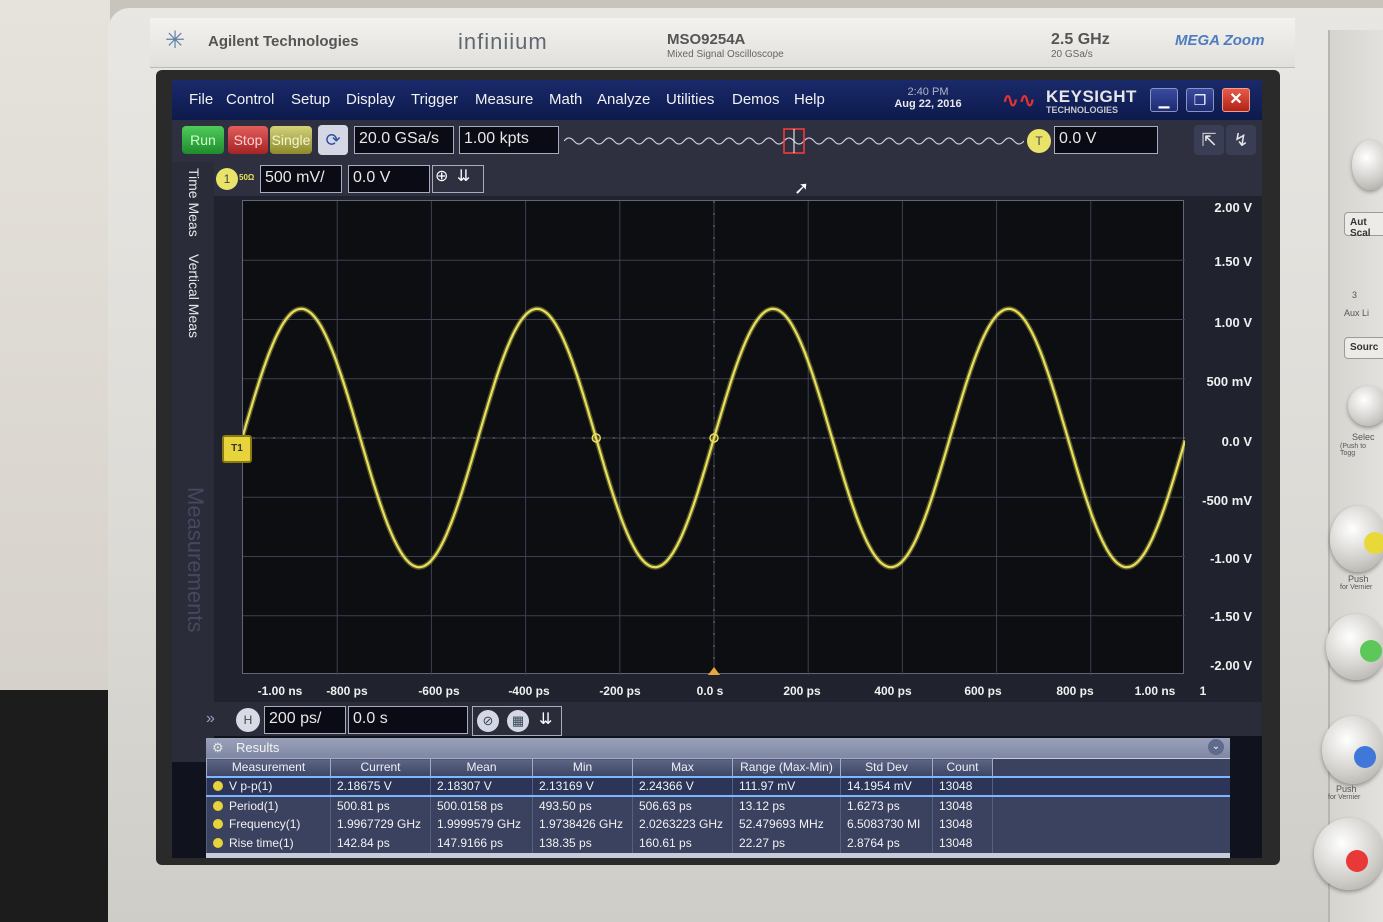  Describe the element at coordinates (310, 99) in the screenshot. I see `menu-setup: Setup` at that location.